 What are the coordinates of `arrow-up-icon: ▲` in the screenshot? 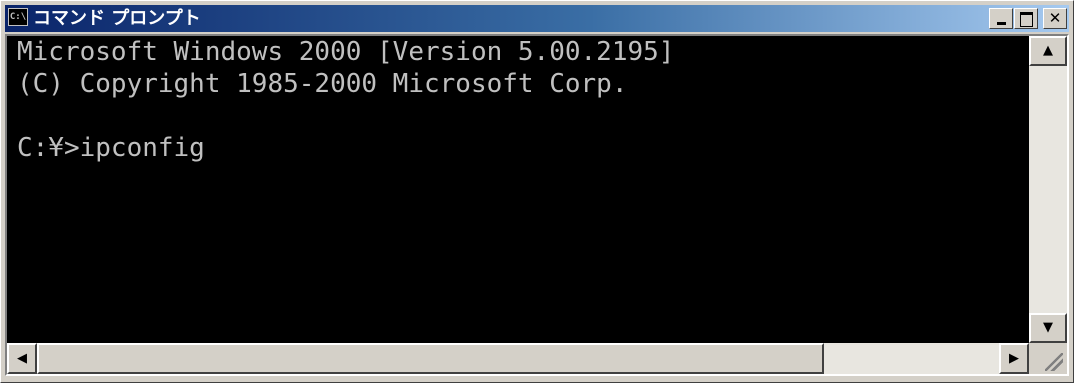 It's located at (1048, 50).